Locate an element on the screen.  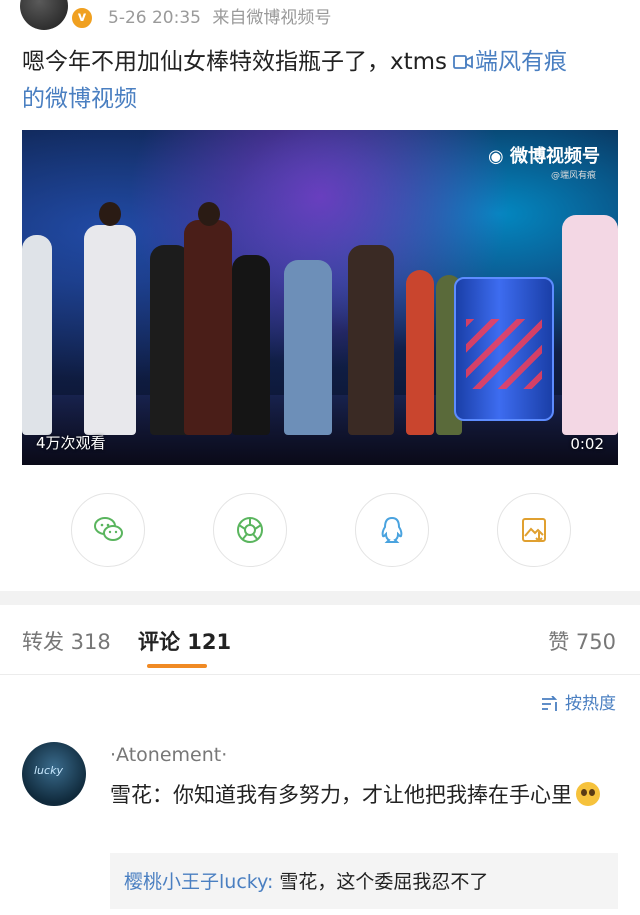
sort-by-hot-button: 按热度 is located at coordinates (578, 701).